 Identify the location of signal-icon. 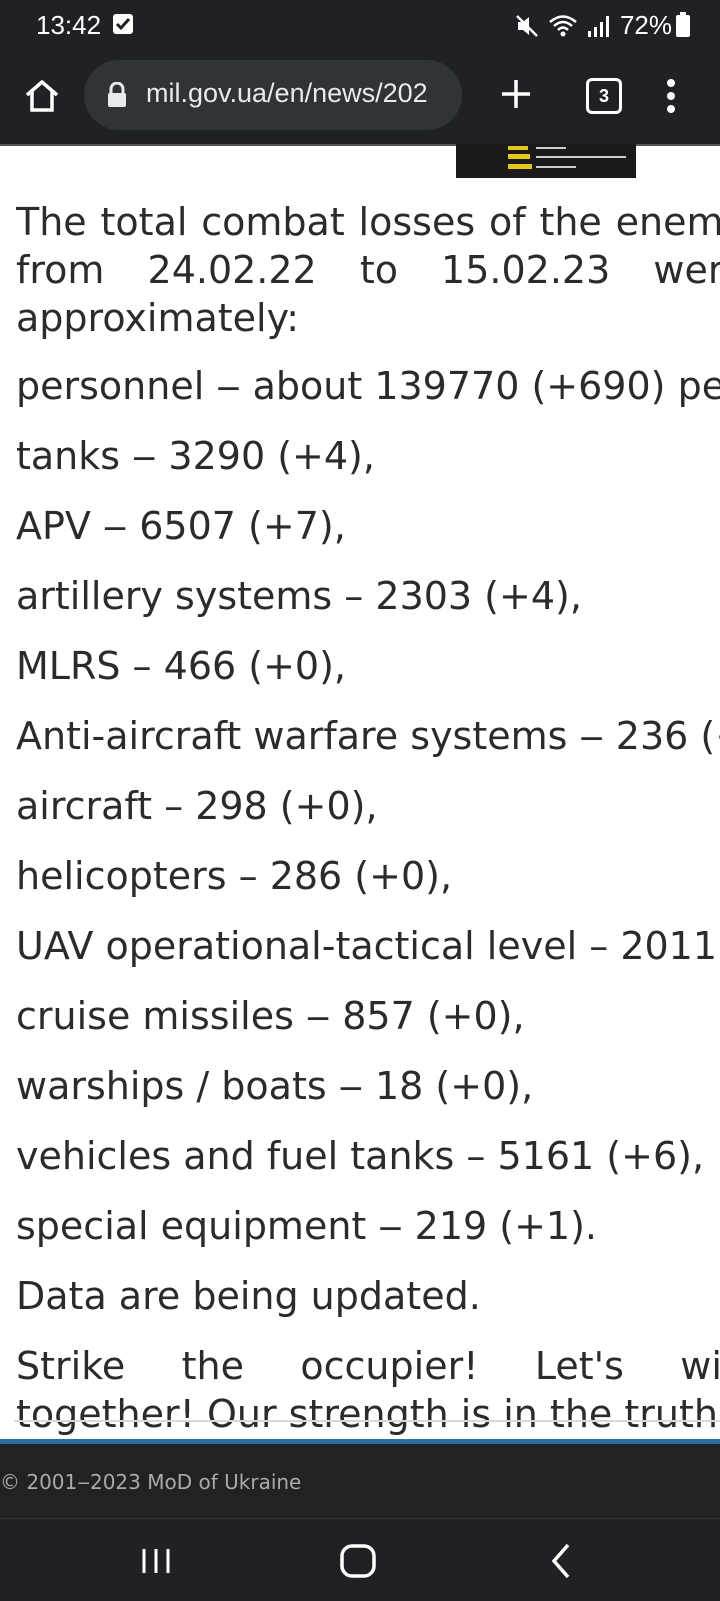
(598, 26).